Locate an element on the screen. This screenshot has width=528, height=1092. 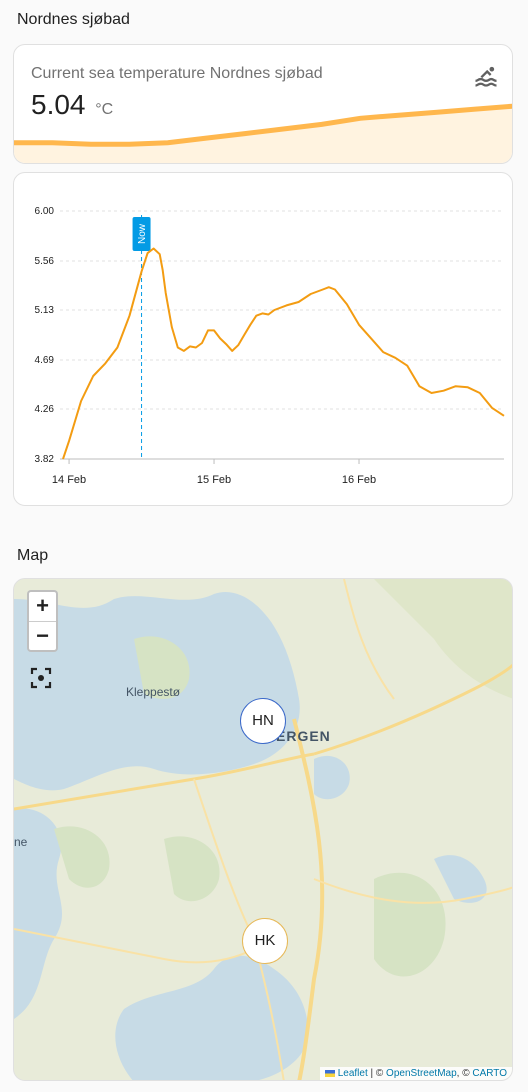
section-title-map: Map is located at coordinates (33, 555).